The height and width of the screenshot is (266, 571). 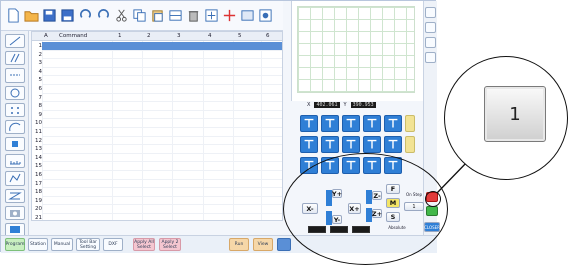 What do you see at coordinates (38, 200) in the screenshot?
I see `row-number: 19` at bounding box center [38, 200].